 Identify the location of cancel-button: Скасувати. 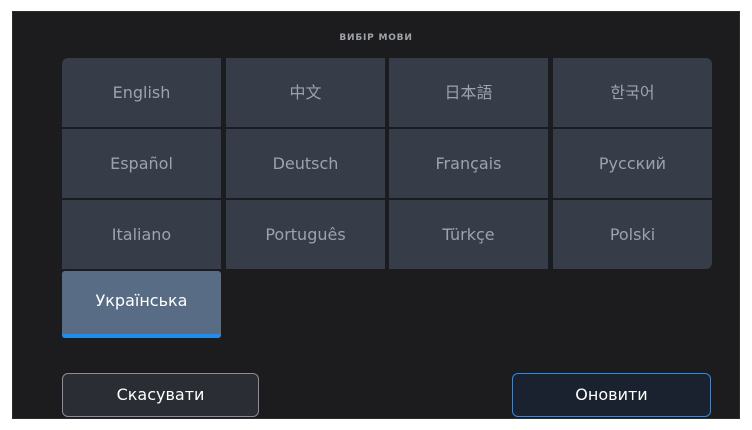
(160, 395).